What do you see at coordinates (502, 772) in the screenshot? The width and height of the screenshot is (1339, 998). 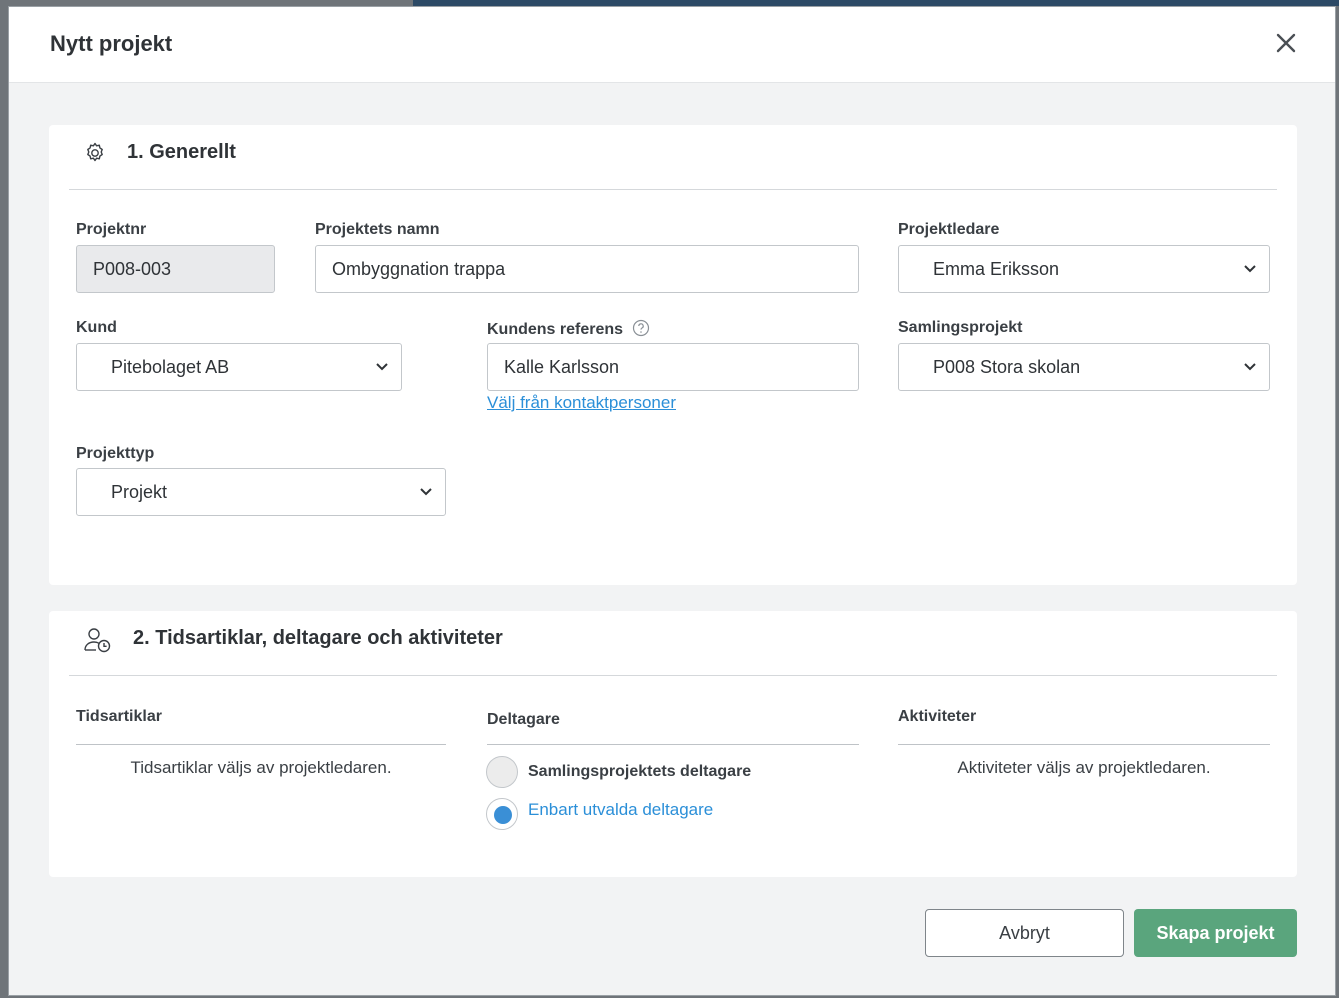 I see `radio-button` at bounding box center [502, 772].